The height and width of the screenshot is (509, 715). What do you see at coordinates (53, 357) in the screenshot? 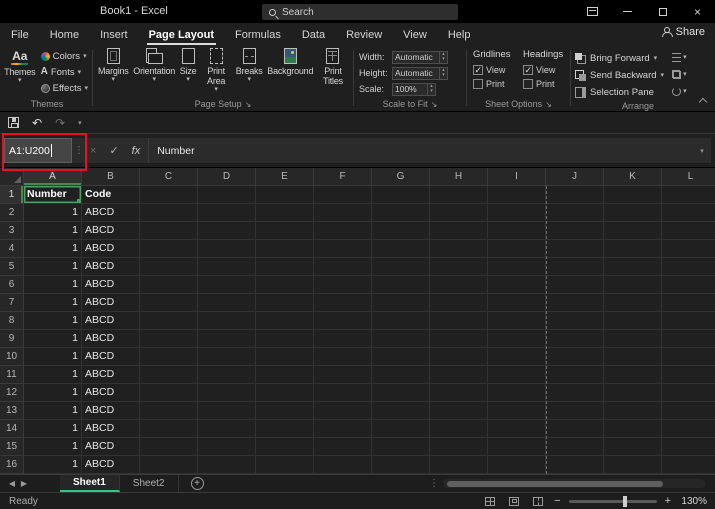
I see `cell-A10: 1` at bounding box center [53, 357].